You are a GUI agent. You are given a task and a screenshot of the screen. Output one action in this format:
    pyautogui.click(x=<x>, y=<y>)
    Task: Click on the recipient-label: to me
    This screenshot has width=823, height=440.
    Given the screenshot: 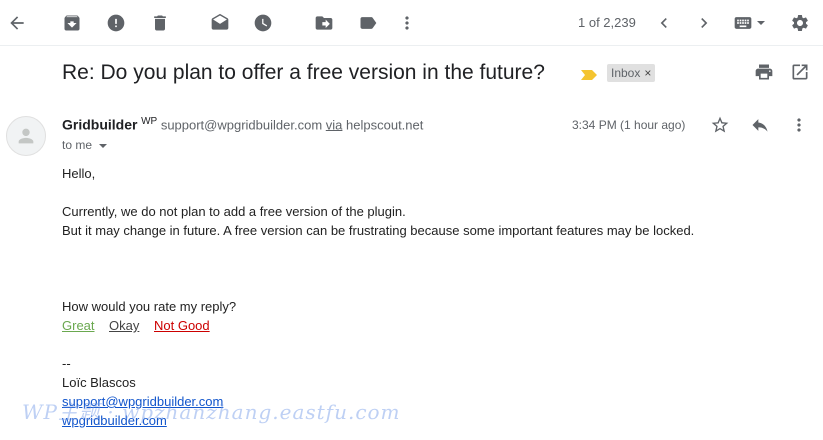 What is the action you would take?
    pyautogui.click(x=77, y=145)
    